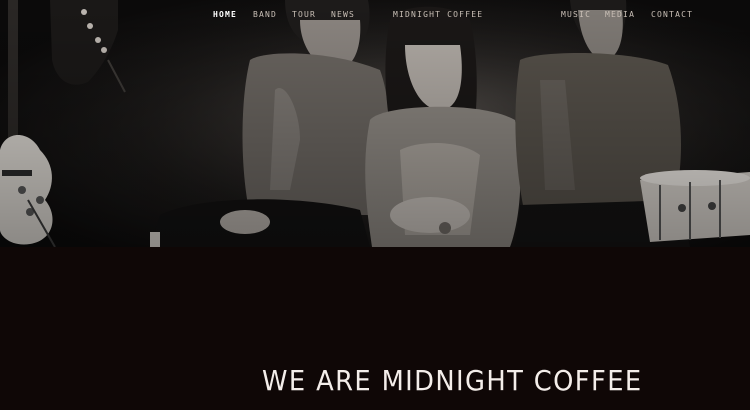 The width and height of the screenshot is (750, 410). I want to click on page-headline: WE ARE MIDNIGHT COFFEE, so click(452, 380).